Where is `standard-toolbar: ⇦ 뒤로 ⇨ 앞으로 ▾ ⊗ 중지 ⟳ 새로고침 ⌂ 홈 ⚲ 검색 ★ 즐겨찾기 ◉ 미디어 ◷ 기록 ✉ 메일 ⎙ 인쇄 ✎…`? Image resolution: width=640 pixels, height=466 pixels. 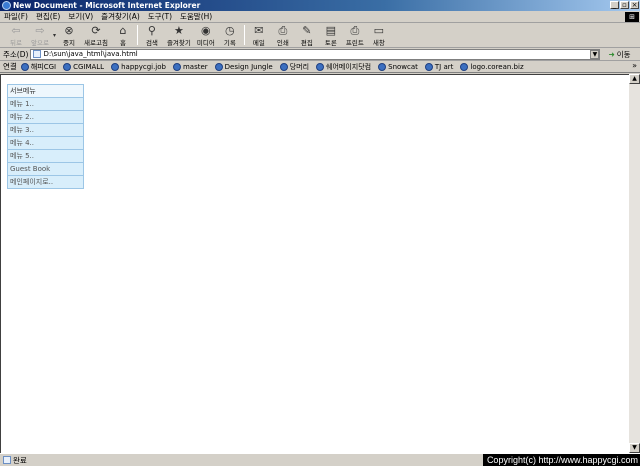
standard-toolbar: ⇦ 뒤로 ⇨ 앞으로 ▾ ⊗ 중지 ⟳ 새로고침 ⌂ 홈 ⚲ 검색 ★ 즐겨찾기 ◉ 미디어 ◷ 기록 ✉ 메일 ⎙ 인쇄 ✎… is located at coordinates (320, 35).